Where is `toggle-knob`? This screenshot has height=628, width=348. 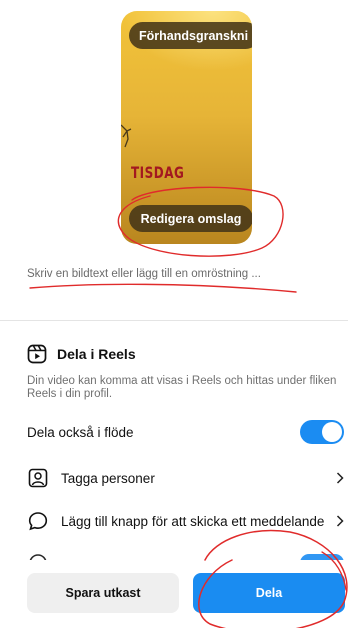 toggle-knob is located at coordinates (332, 432).